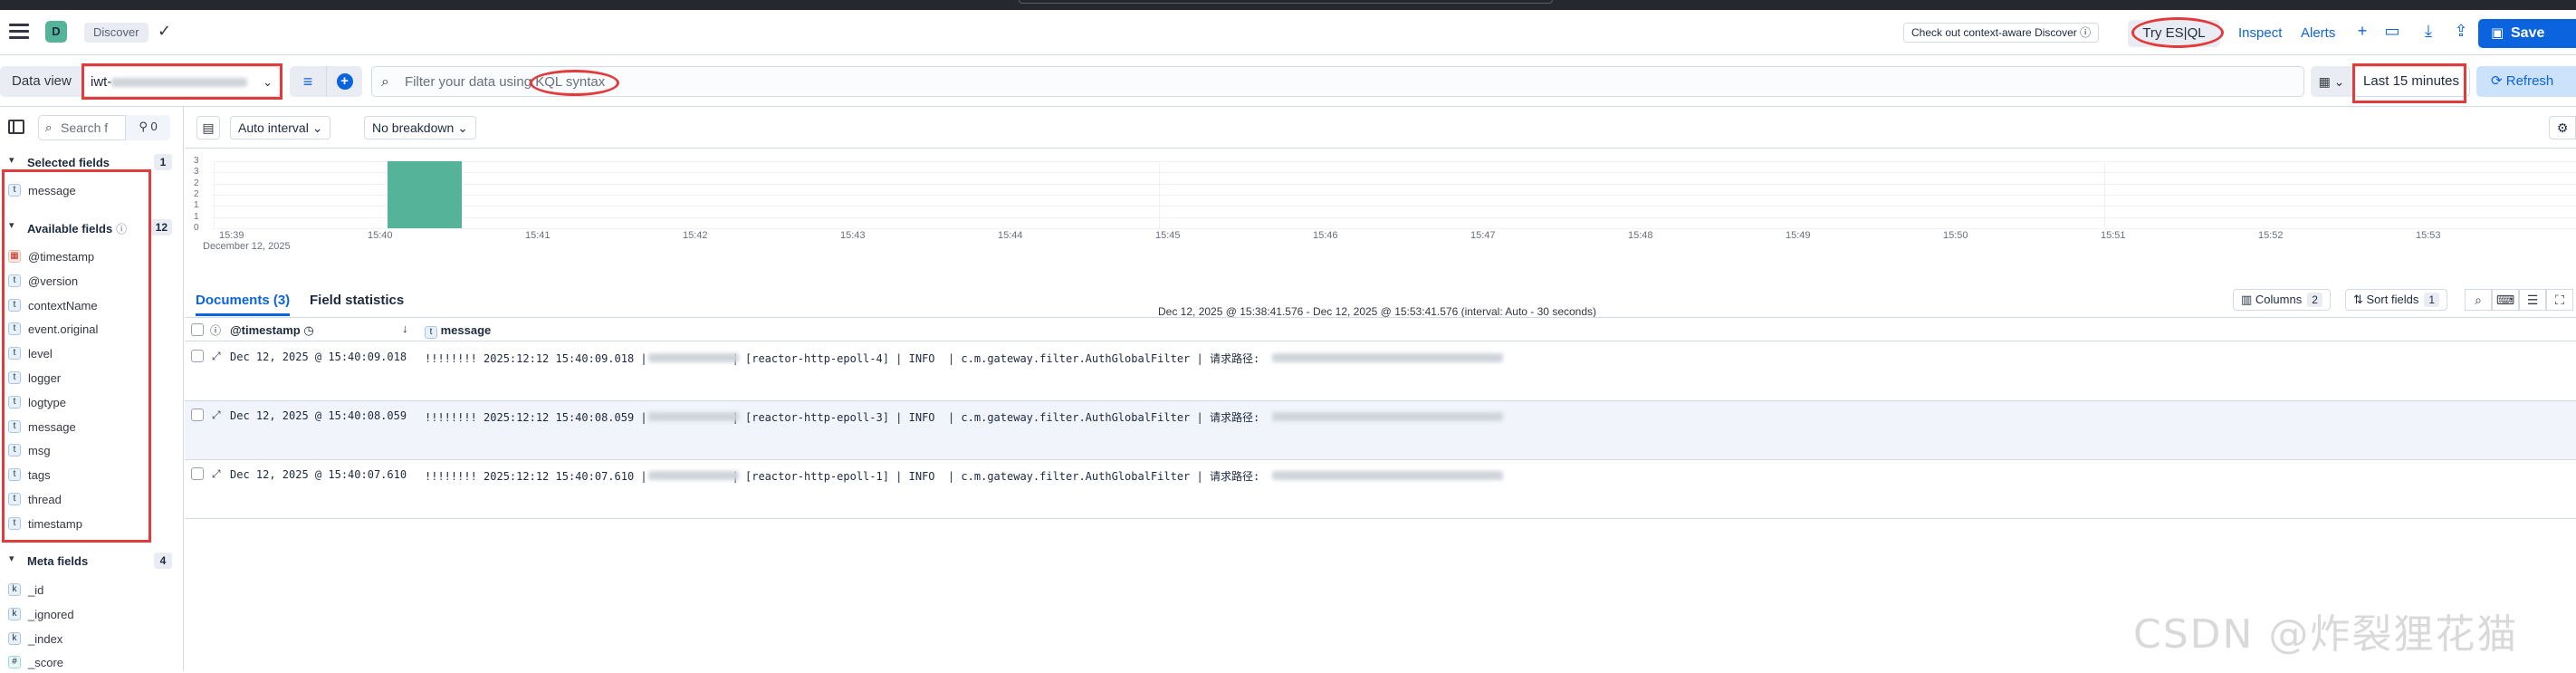 Image resolution: width=2576 pixels, height=673 pixels. What do you see at coordinates (357, 303) in the screenshot?
I see `tab-field-statistics: Field statistics` at bounding box center [357, 303].